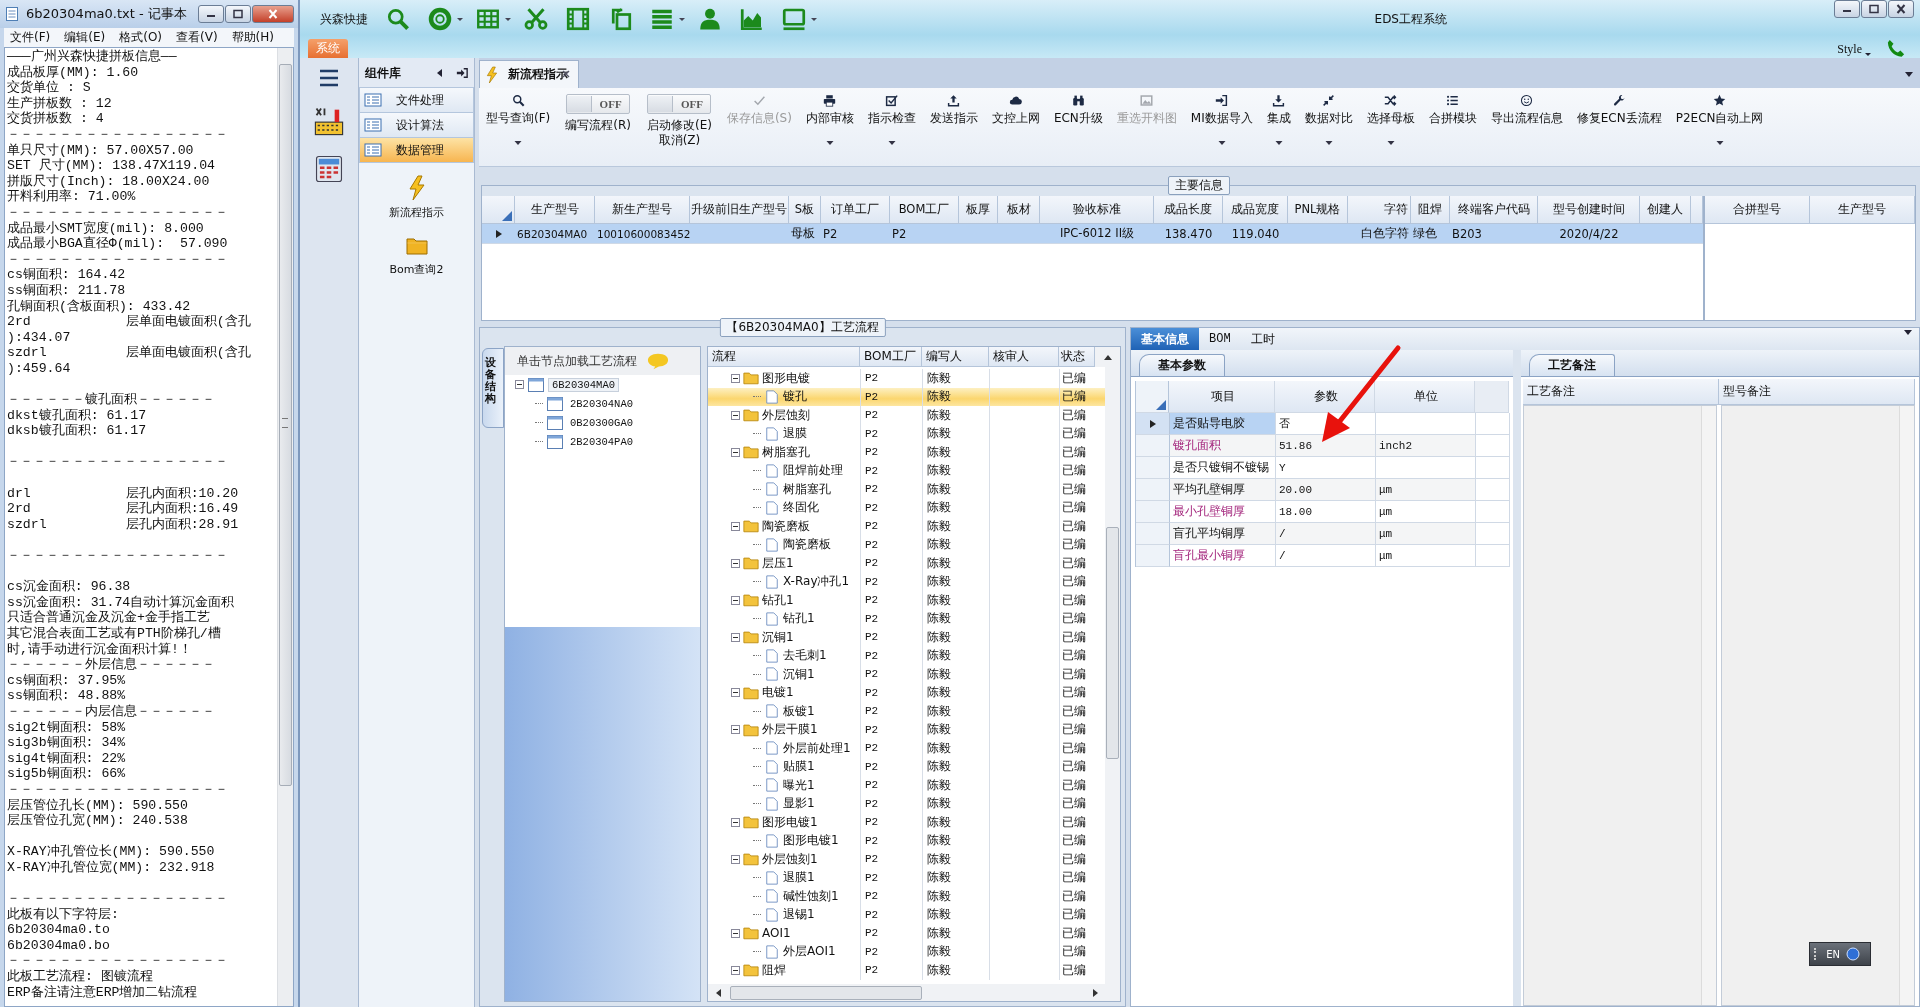 The image size is (1920, 1007). Describe the element at coordinates (1379, 210) in the screenshot. I see `column-header: 字符` at that location.